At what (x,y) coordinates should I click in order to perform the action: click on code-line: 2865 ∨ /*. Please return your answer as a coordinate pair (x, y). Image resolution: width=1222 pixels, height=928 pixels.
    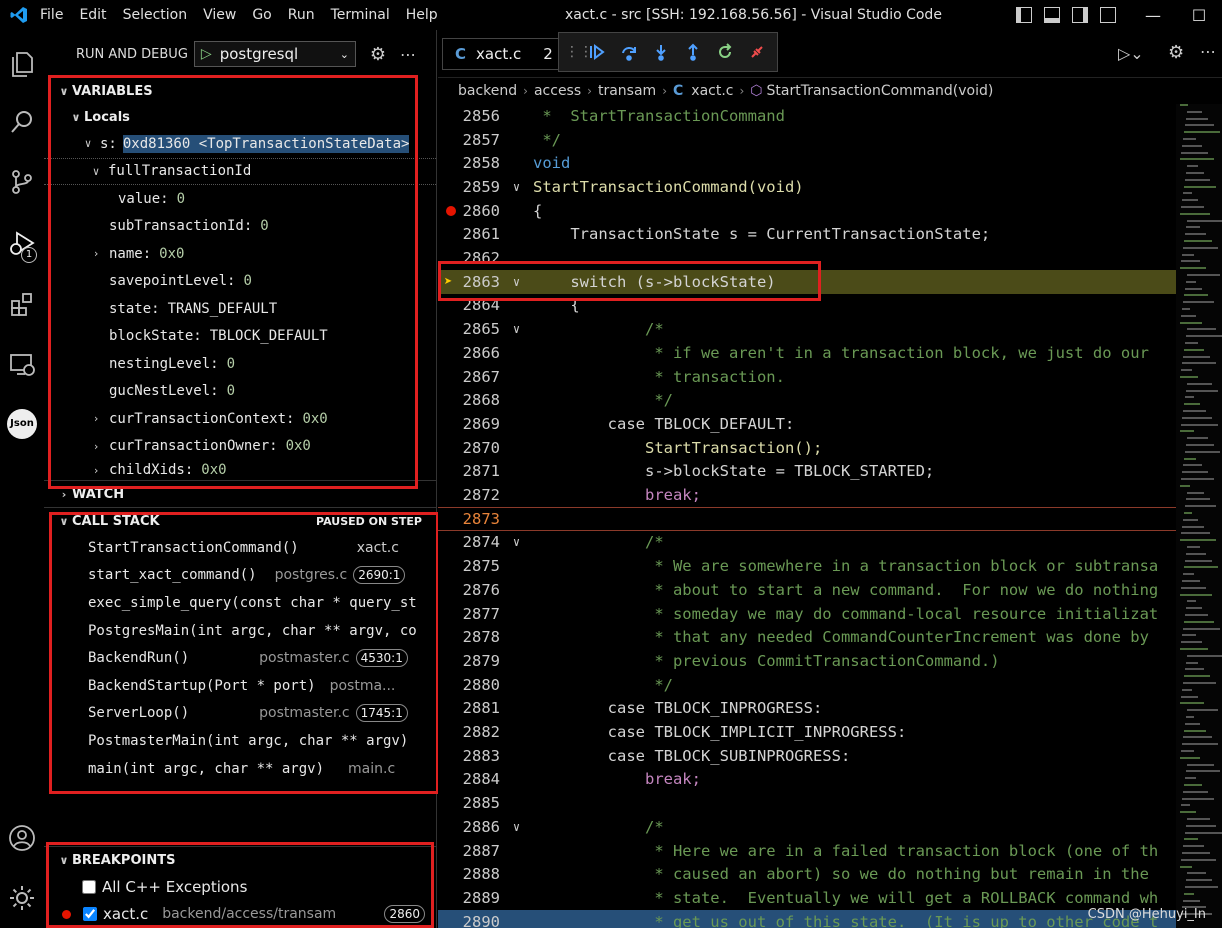
    Looking at the image, I should click on (808, 329).